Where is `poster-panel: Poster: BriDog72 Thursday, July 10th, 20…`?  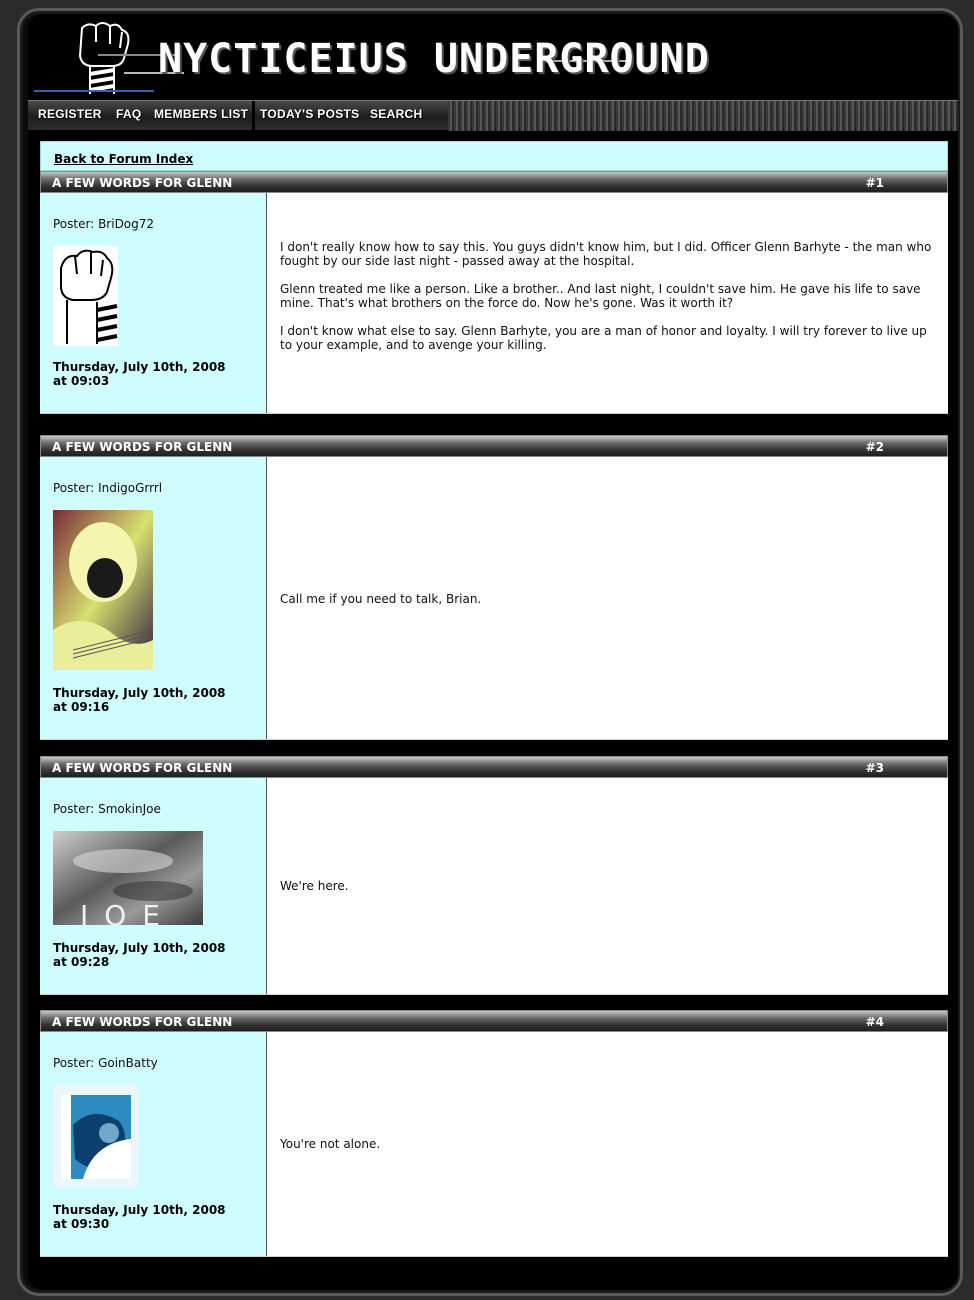 poster-panel: Poster: BriDog72 Thursday, July 10th, 20… is located at coordinates (153, 303).